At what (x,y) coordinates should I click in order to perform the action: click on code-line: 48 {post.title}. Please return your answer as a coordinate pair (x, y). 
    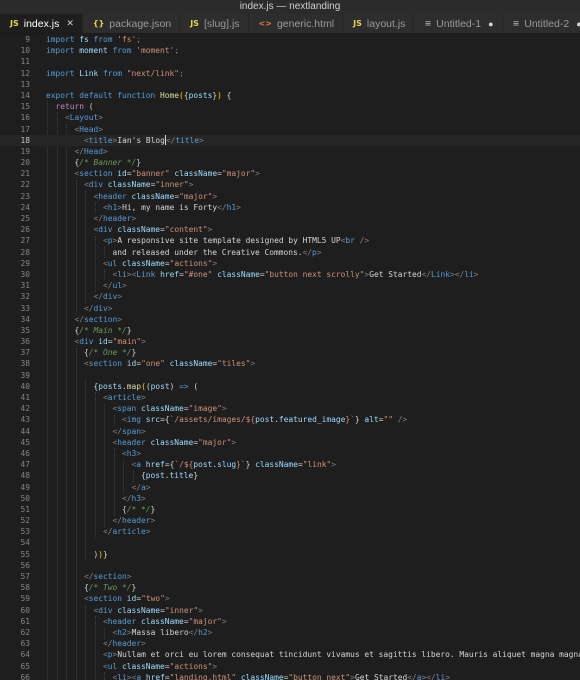
    Looking at the image, I should click on (290, 475).